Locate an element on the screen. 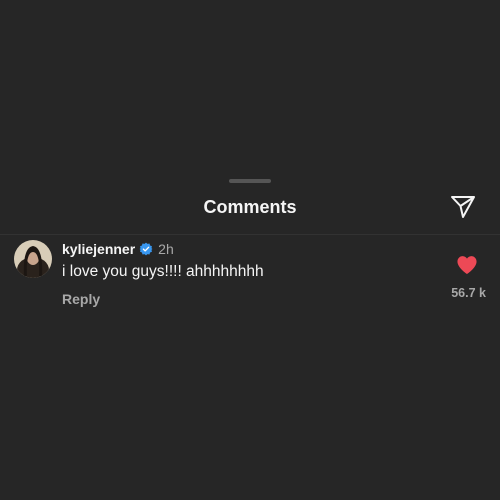 Image resolution: width=500 pixels, height=500 pixels. reply-button: Reply is located at coordinates (81, 299).